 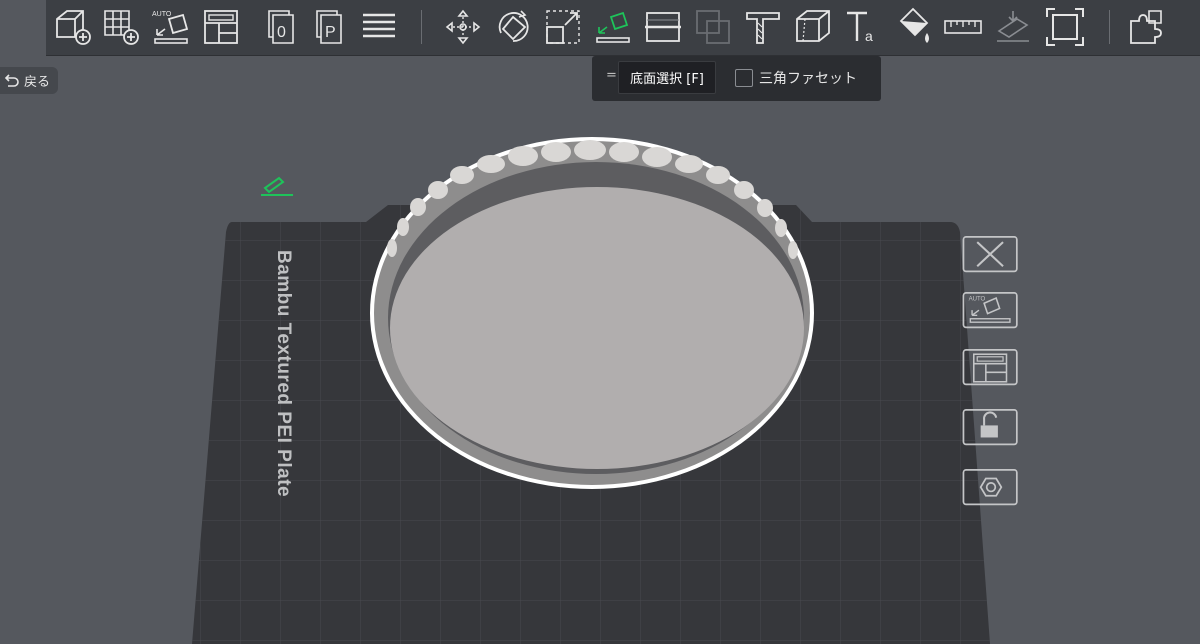 I want to click on close-icon, so click(x=991, y=255).